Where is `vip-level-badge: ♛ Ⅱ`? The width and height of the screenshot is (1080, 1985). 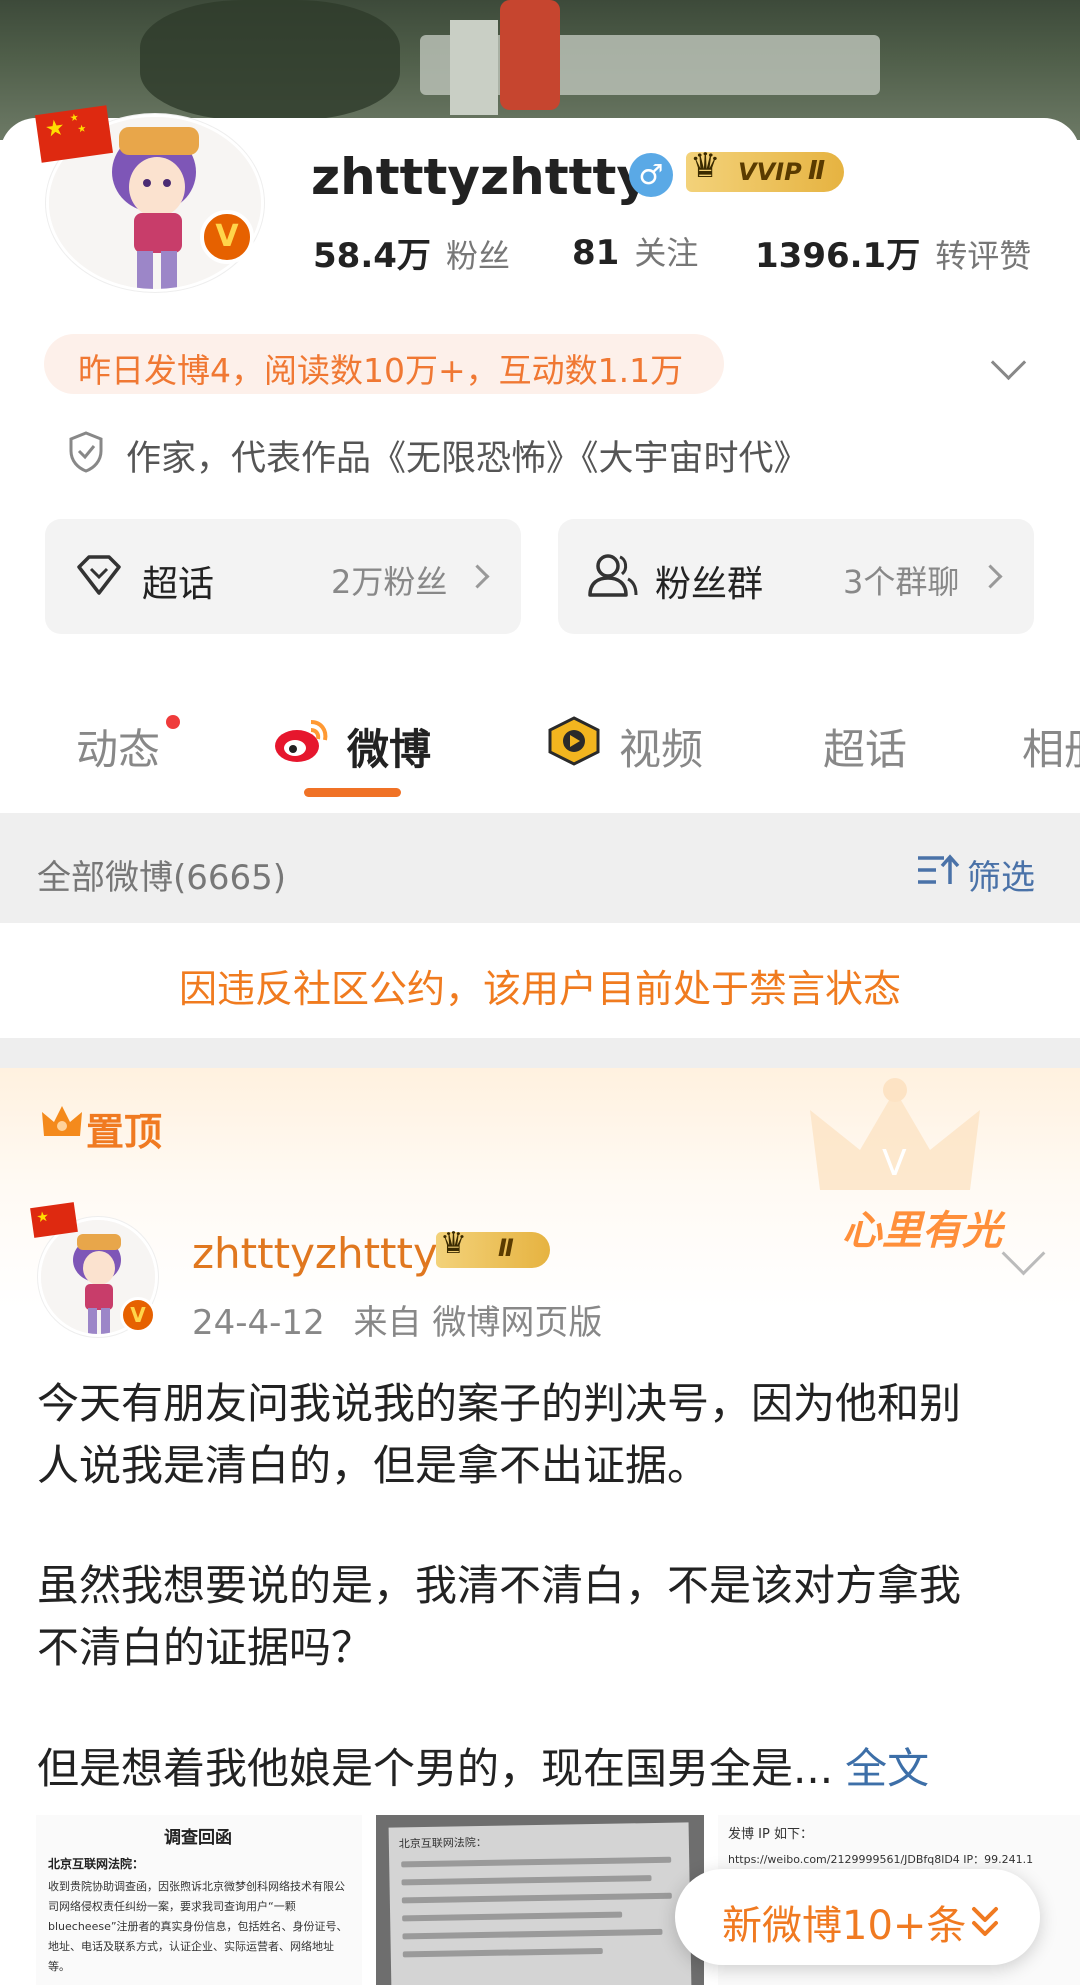
vip-level-badge: ♛ Ⅱ is located at coordinates (493, 1247).